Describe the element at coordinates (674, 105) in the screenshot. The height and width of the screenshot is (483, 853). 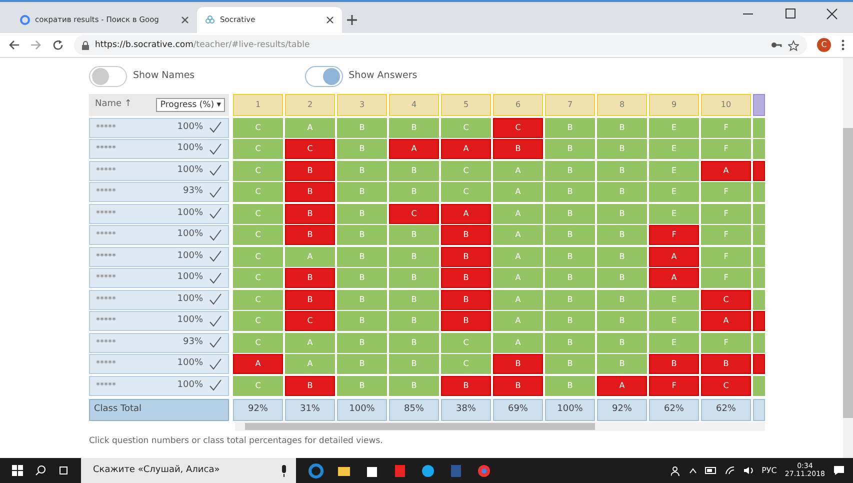
I see `question-header: 9` at that location.